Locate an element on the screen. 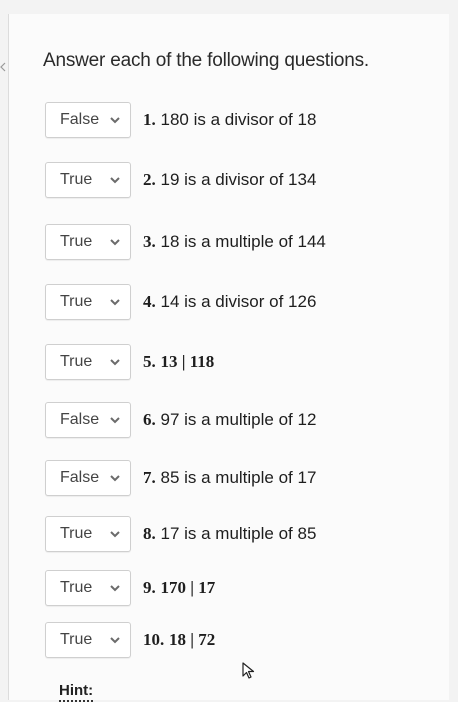  question-text: 1. 180 is a divisor of 18 is located at coordinates (229, 120).